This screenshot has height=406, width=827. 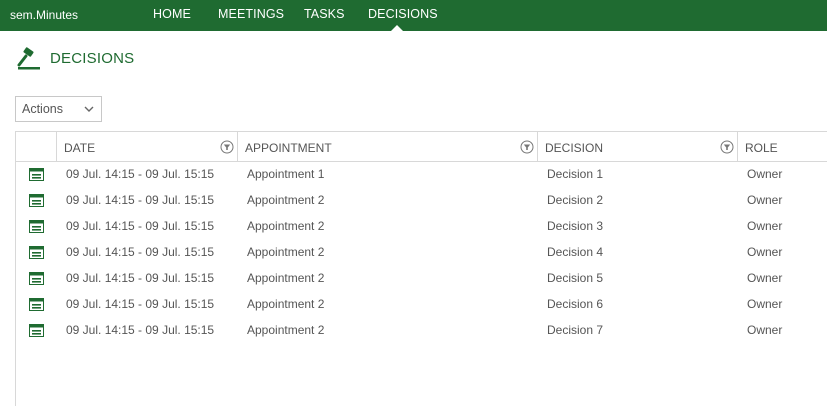 I want to click on cell-decision: Decision 6, so click(x=575, y=304).